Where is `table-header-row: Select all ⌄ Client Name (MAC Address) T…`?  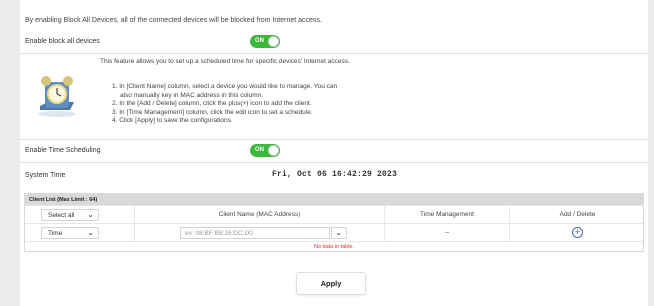 table-header-row: Select all ⌄ Client Name (MAC Address) T… is located at coordinates (334, 214).